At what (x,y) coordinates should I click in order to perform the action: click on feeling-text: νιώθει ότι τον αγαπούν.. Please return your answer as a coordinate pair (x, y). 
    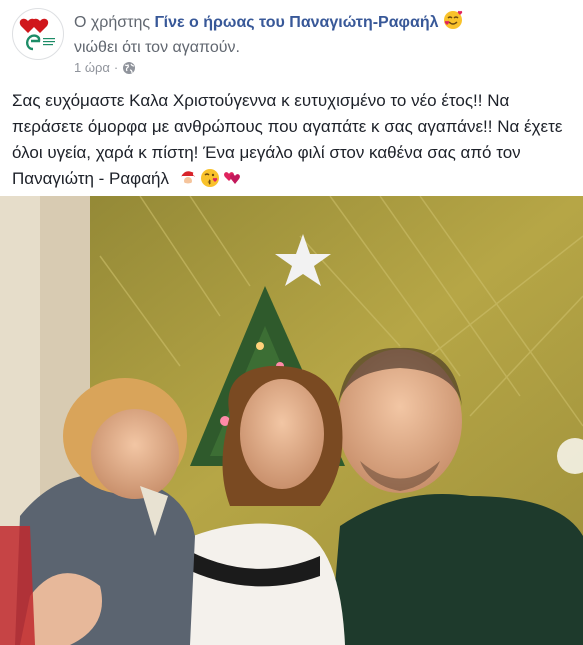
    Looking at the image, I should click on (157, 47).